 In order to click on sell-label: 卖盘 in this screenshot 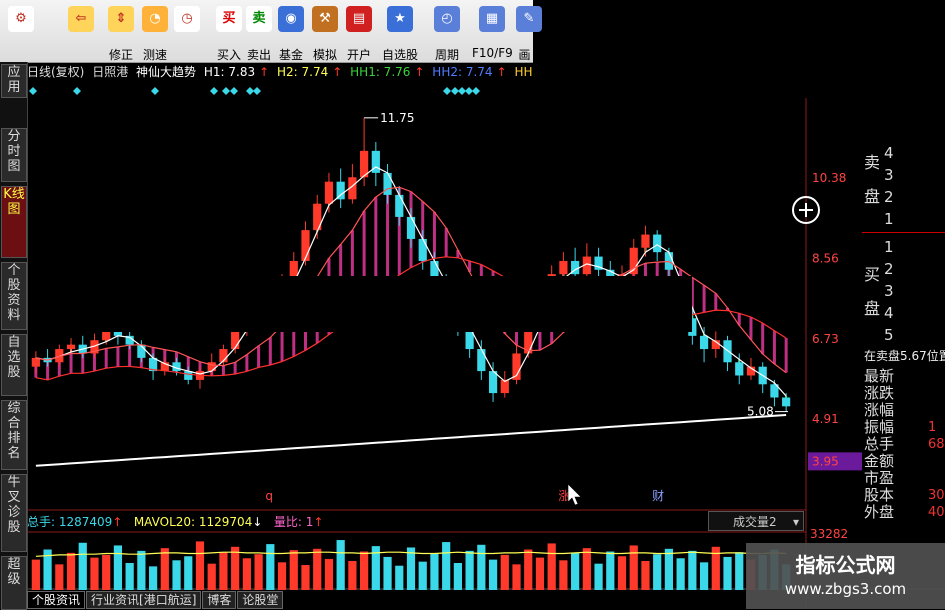, I will do `click(872, 179)`.